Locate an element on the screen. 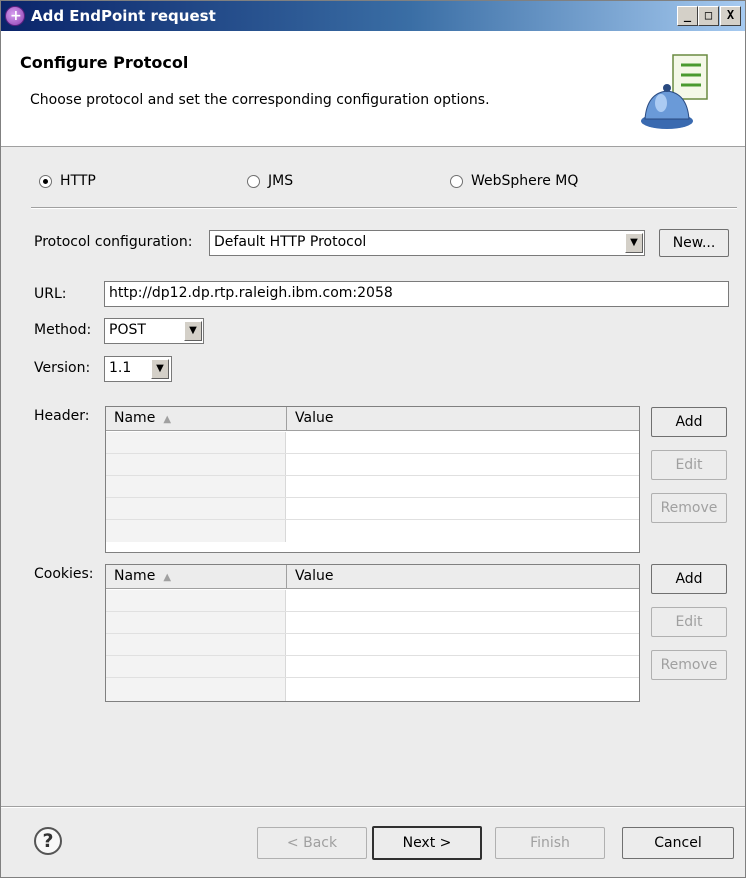  radio-label: JMS is located at coordinates (281, 181).